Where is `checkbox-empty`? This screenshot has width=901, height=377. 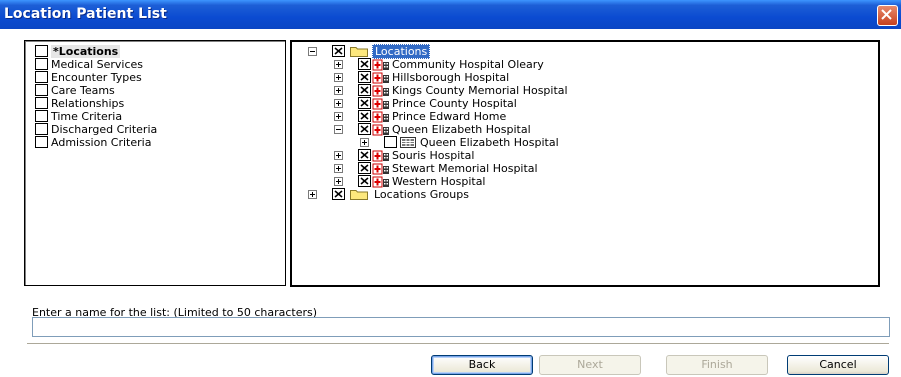
checkbox-empty is located at coordinates (390, 142).